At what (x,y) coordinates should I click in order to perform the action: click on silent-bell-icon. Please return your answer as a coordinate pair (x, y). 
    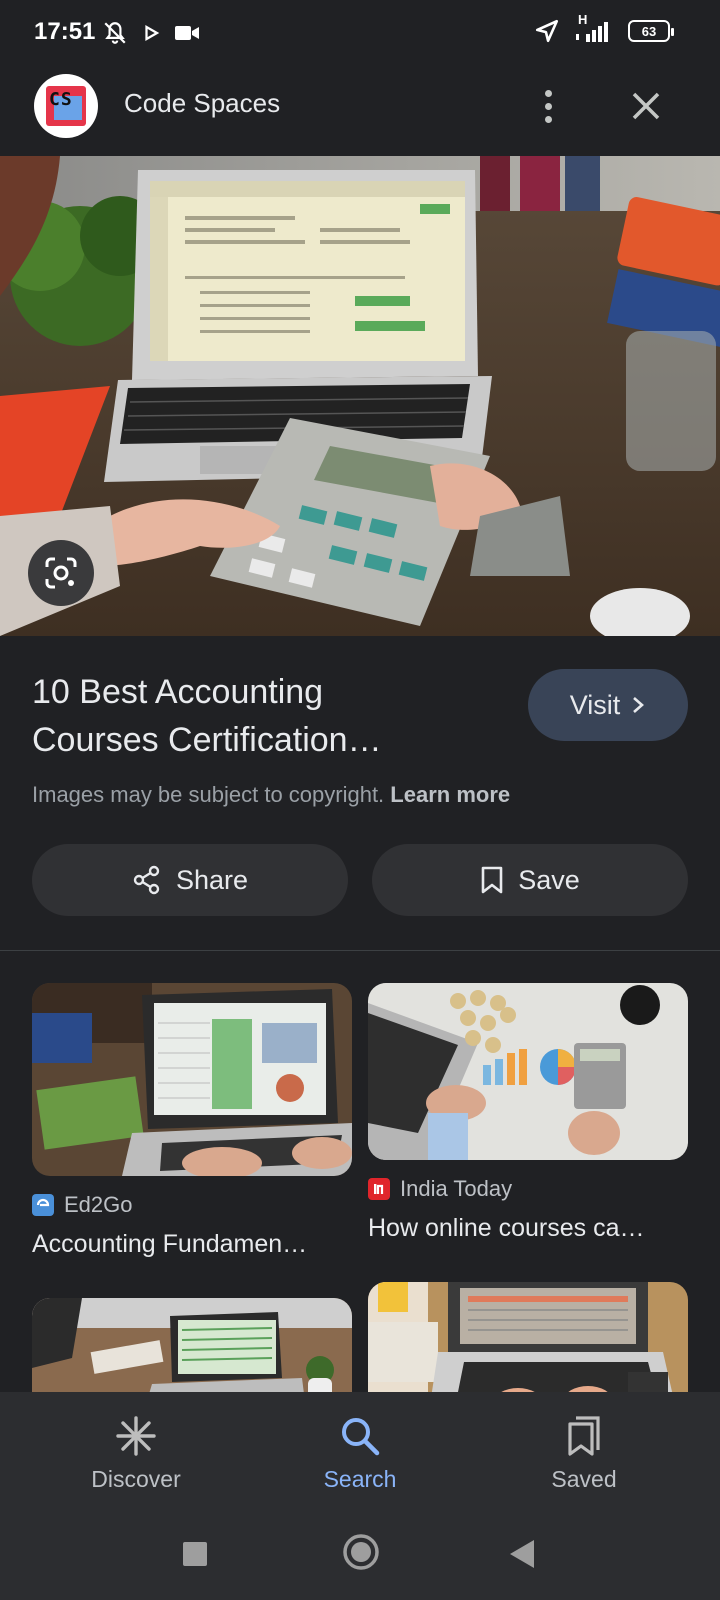
    Looking at the image, I should click on (115, 33).